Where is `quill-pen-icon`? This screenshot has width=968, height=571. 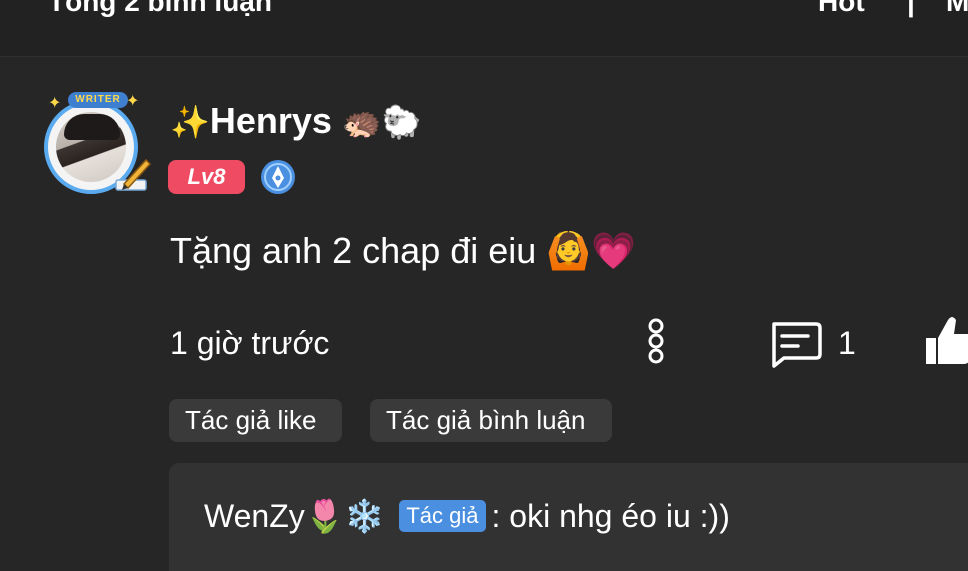 quill-pen-icon is located at coordinates (133, 174).